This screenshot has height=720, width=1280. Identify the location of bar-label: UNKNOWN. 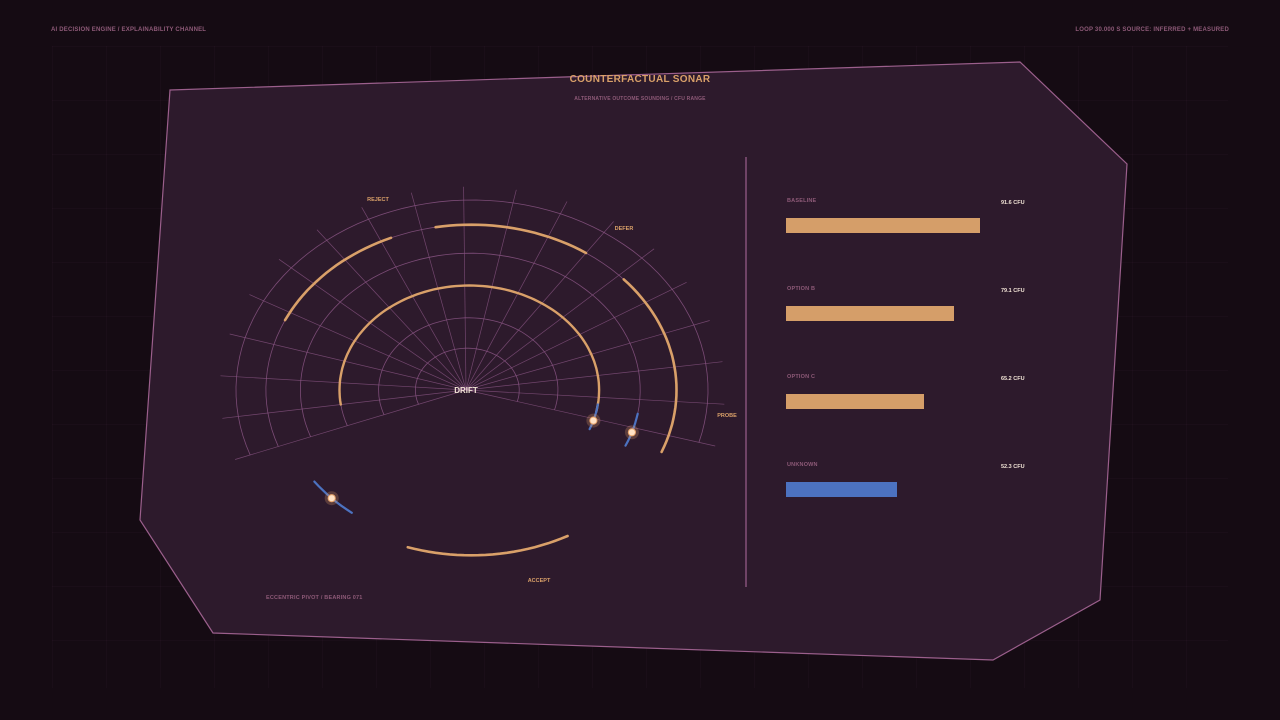
(802, 465).